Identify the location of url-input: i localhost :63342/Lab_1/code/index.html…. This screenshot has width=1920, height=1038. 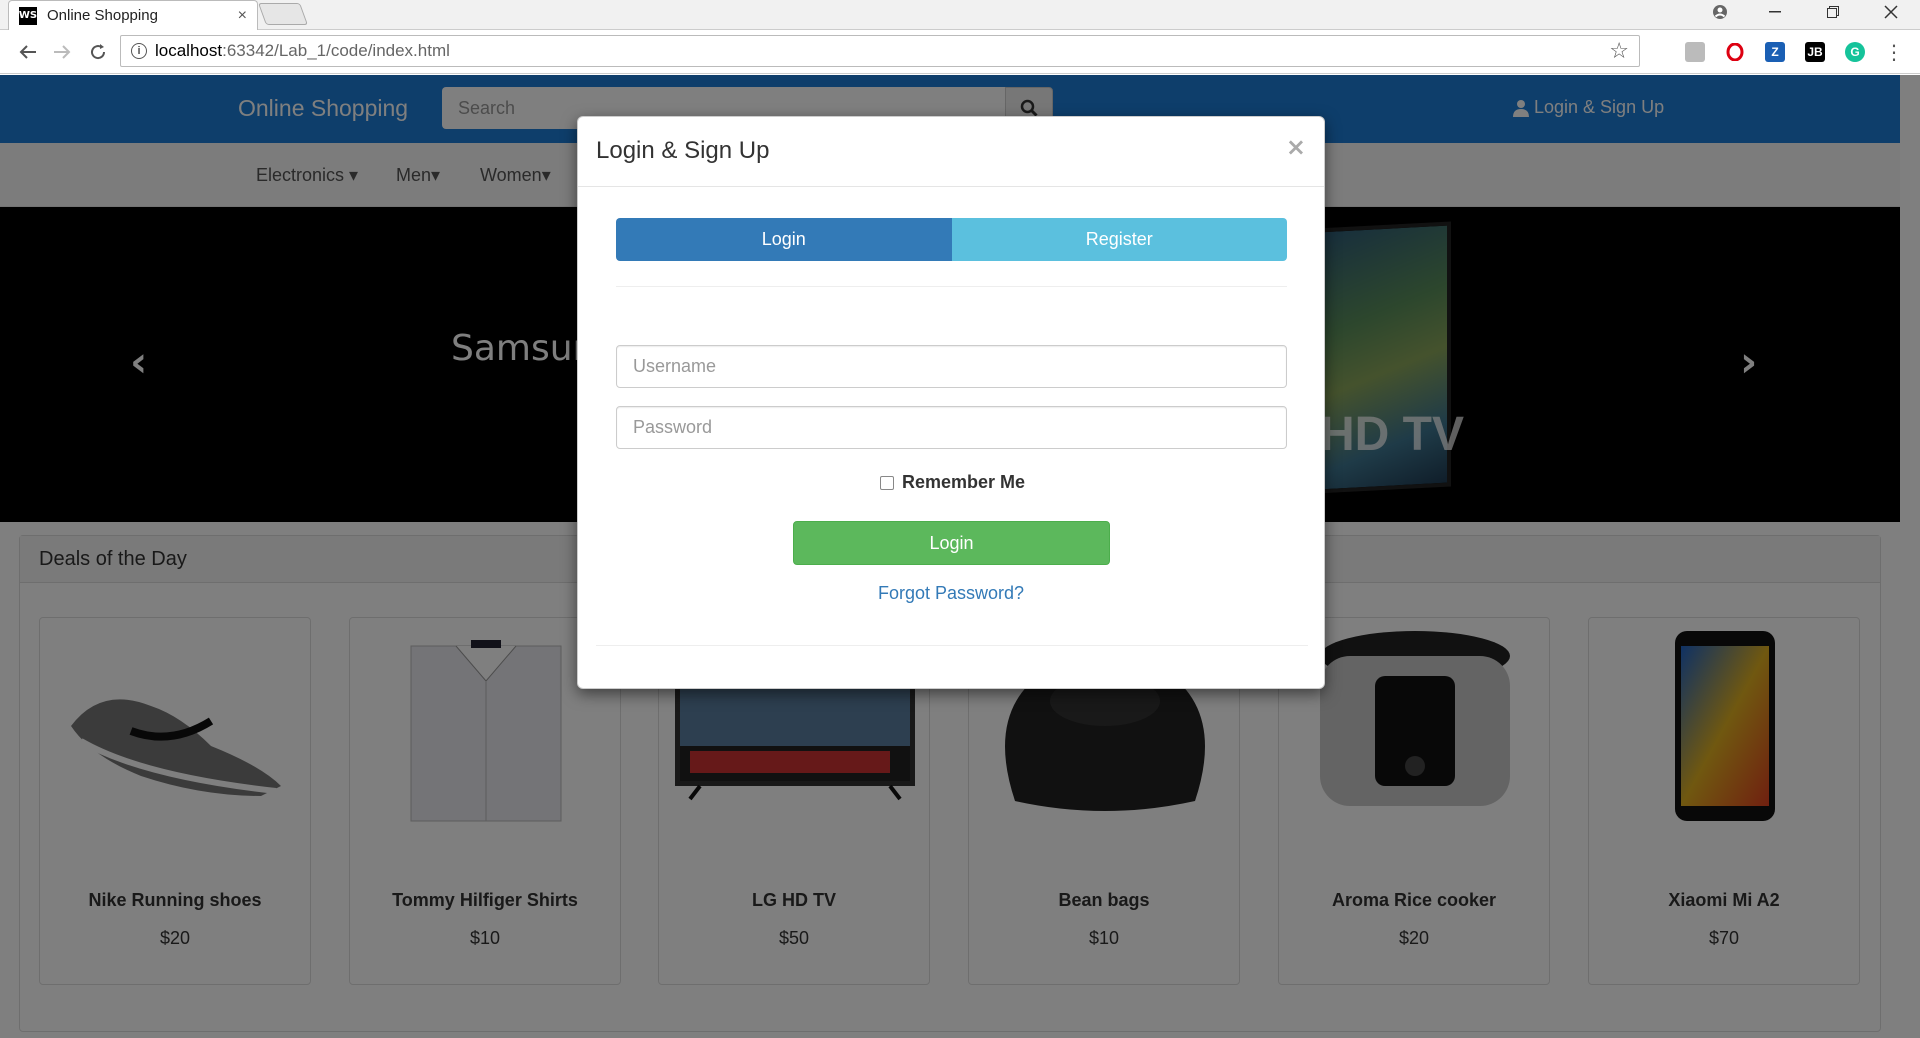
(880, 51).